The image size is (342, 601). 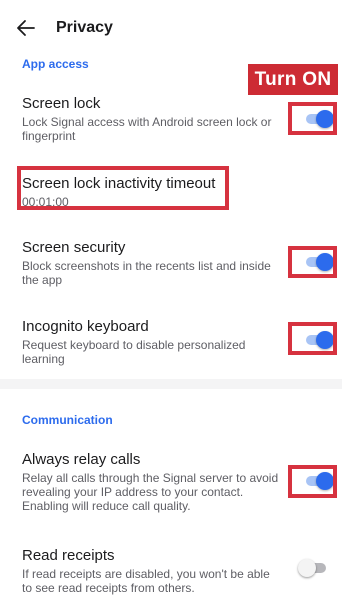 What do you see at coordinates (26, 28) in the screenshot?
I see `back-arrow-icon` at bounding box center [26, 28].